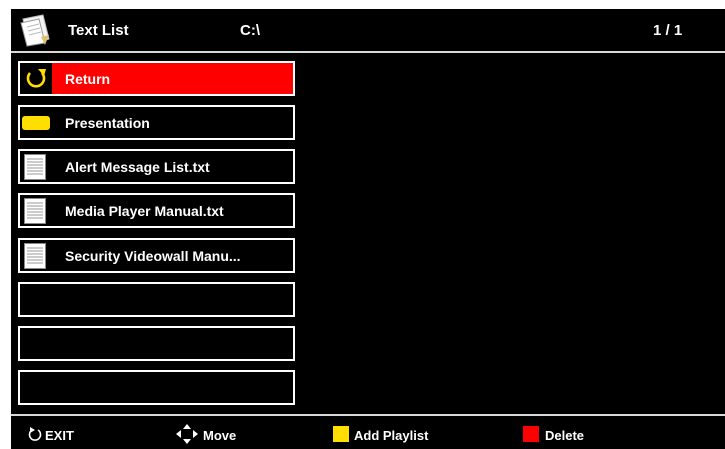 Image resolution: width=725 pixels, height=449 pixels. What do you see at coordinates (98, 30) in the screenshot?
I see `page-title: Text List` at bounding box center [98, 30].